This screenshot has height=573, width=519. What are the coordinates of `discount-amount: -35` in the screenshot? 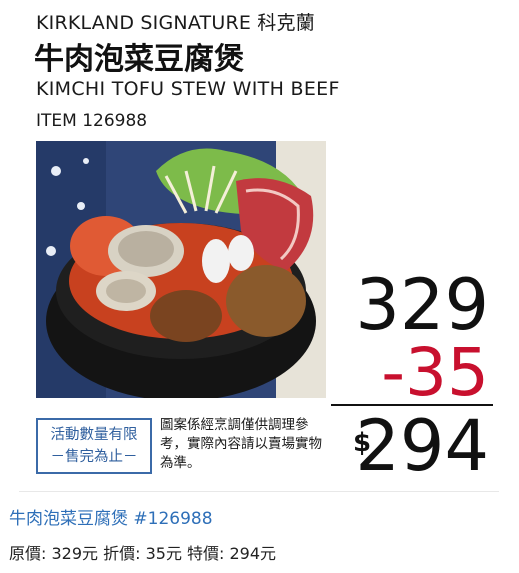 It's located at (435, 372).